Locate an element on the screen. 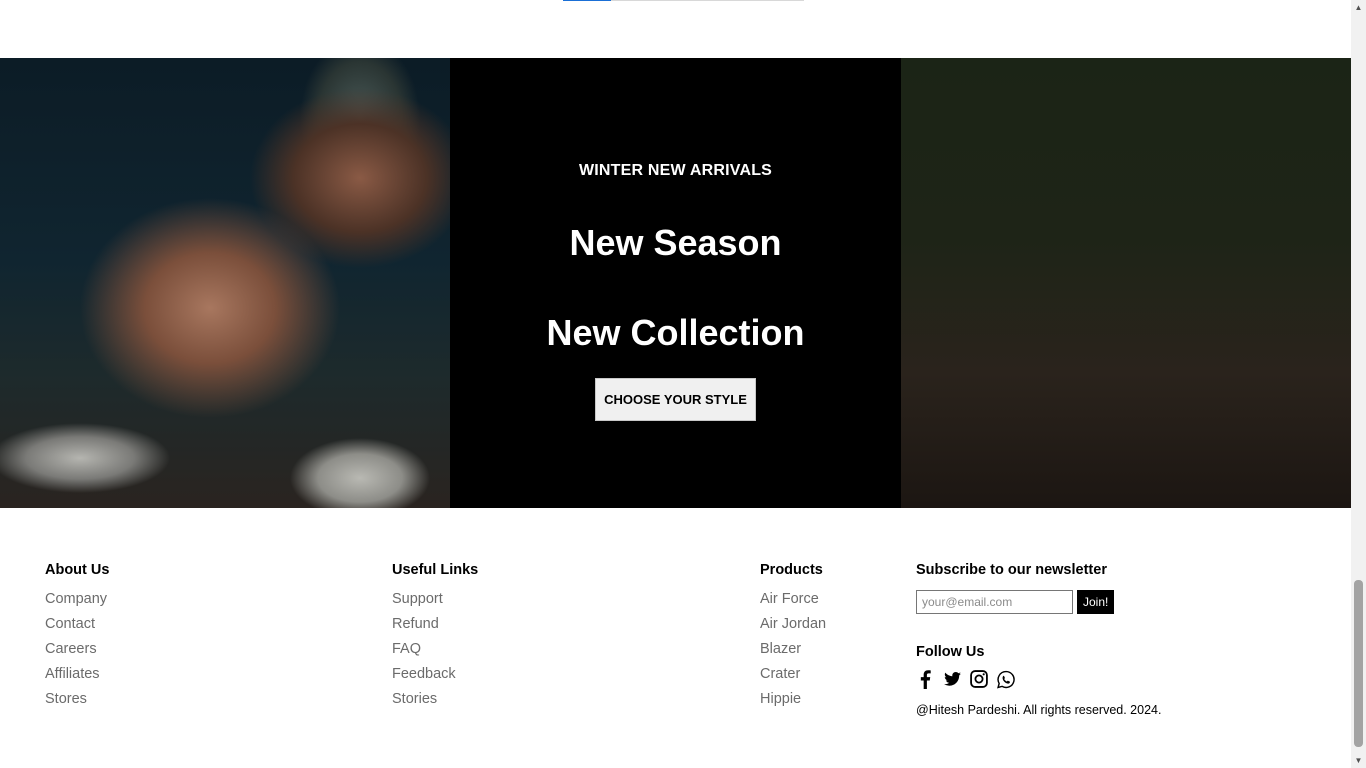 This screenshot has width=1366, height=768. choose-your-style-button: CHOOSE YOUR STYLE is located at coordinates (675, 399).